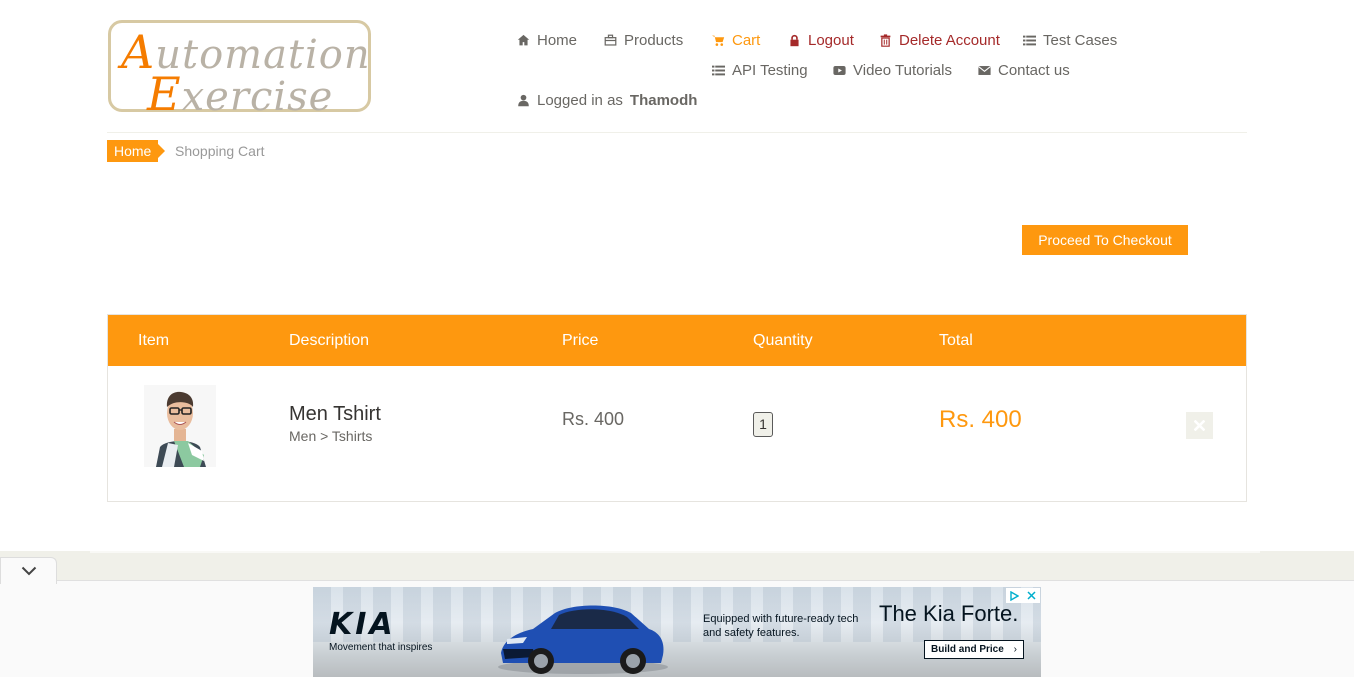 The width and height of the screenshot is (1354, 677). I want to click on chevron-down-icon, so click(28, 571).